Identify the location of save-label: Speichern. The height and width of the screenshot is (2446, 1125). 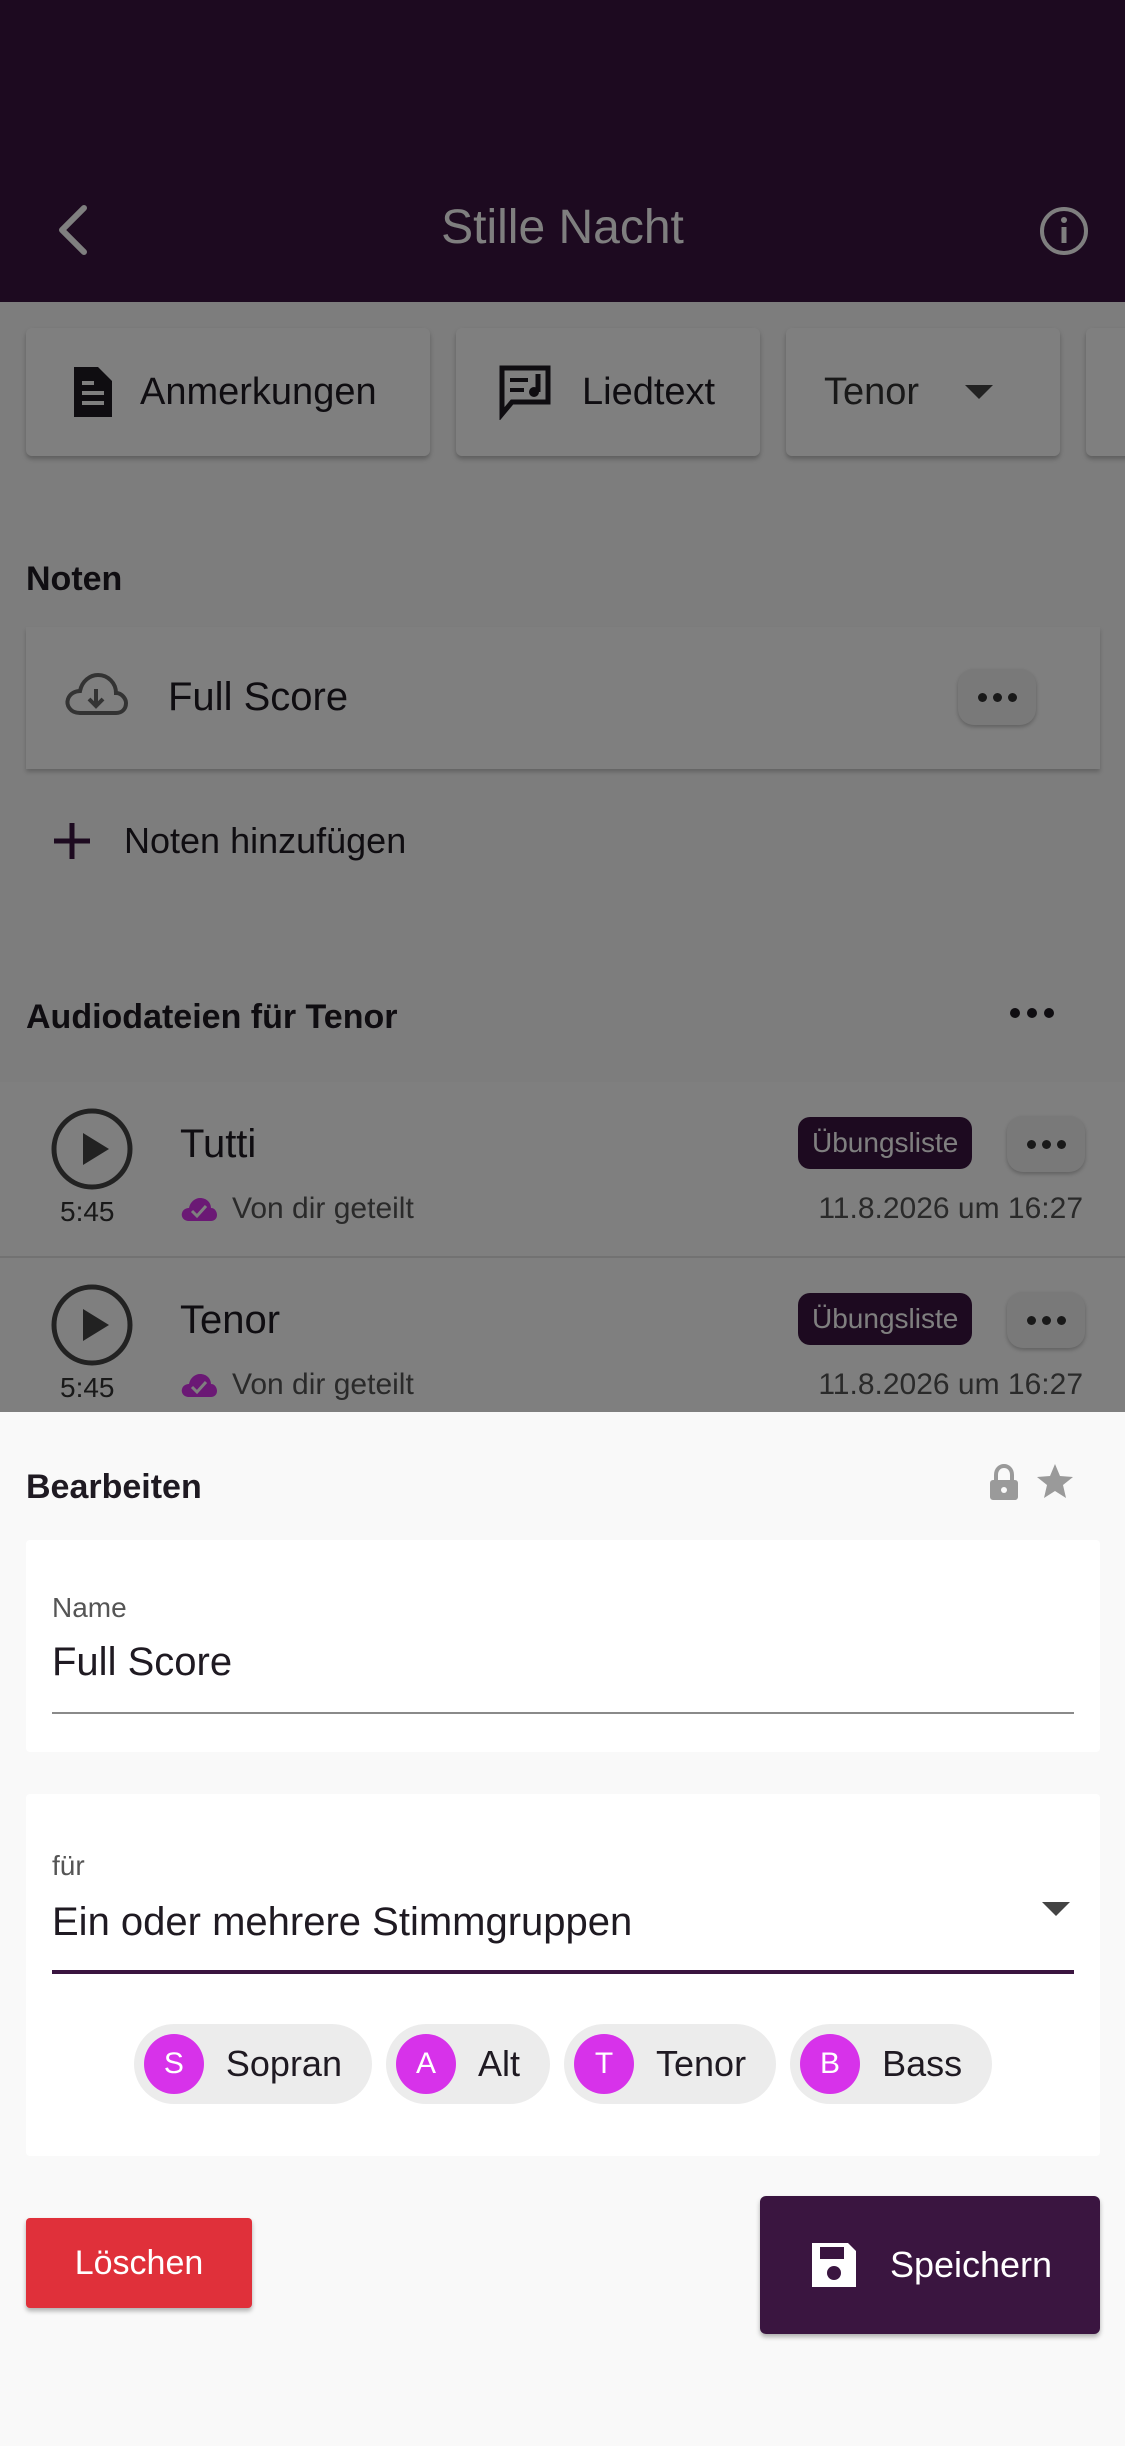
(971, 2264).